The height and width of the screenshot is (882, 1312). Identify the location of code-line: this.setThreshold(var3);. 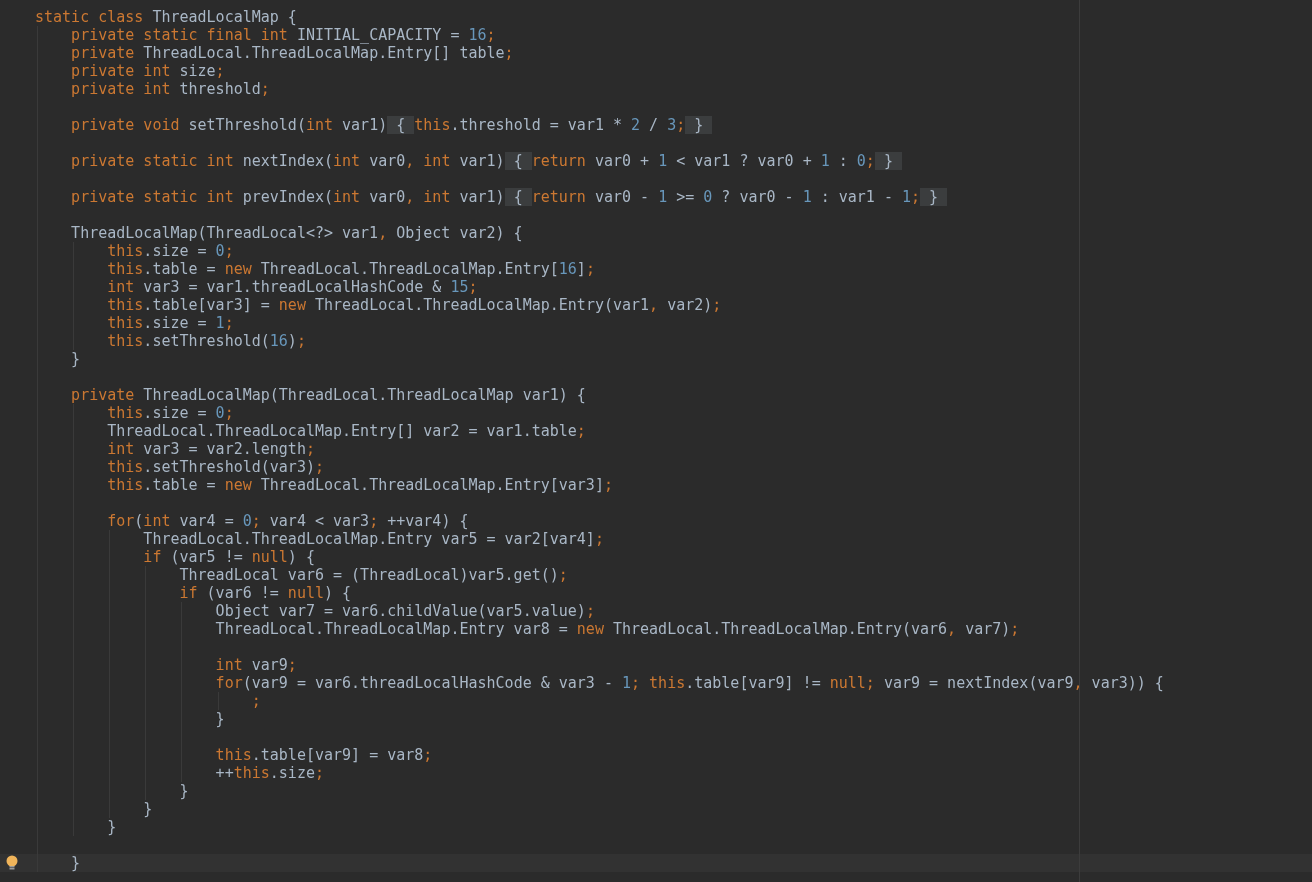
(215, 467).